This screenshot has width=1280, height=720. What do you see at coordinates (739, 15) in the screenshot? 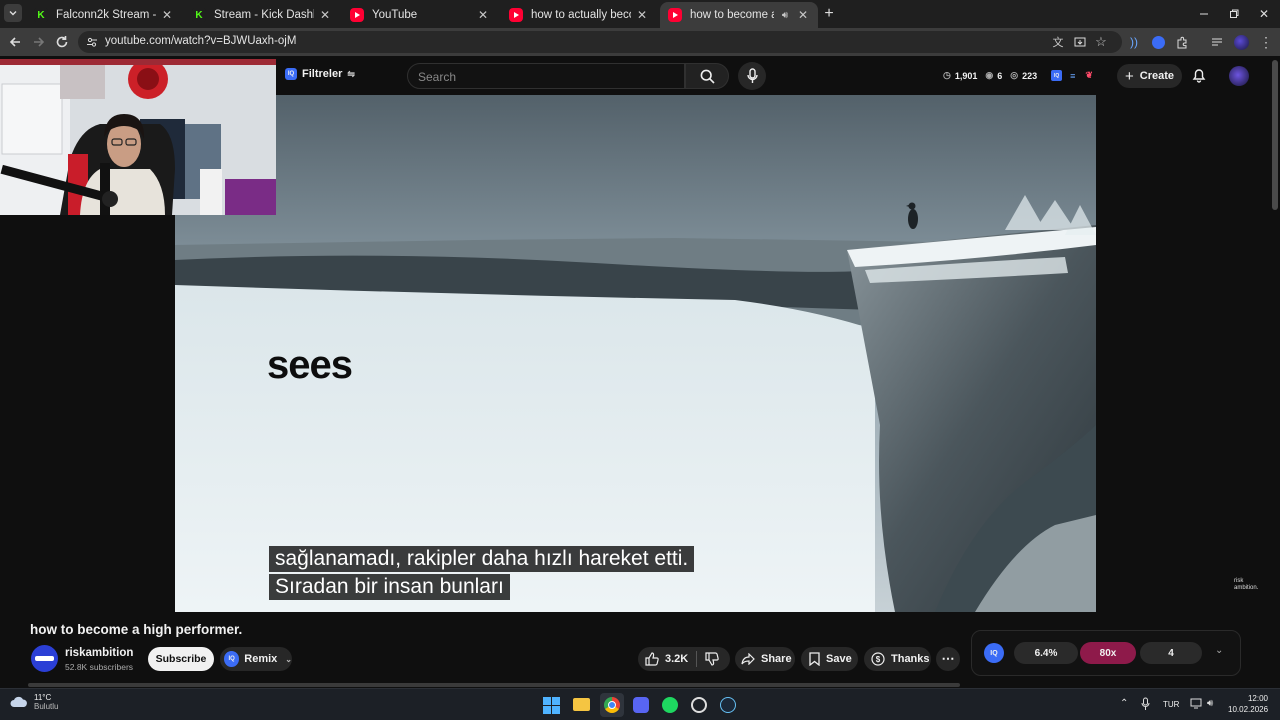
I see `tab-high-performer-video: how to become a high perfo 🔊︎ ✕` at bounding box center [739, 15].